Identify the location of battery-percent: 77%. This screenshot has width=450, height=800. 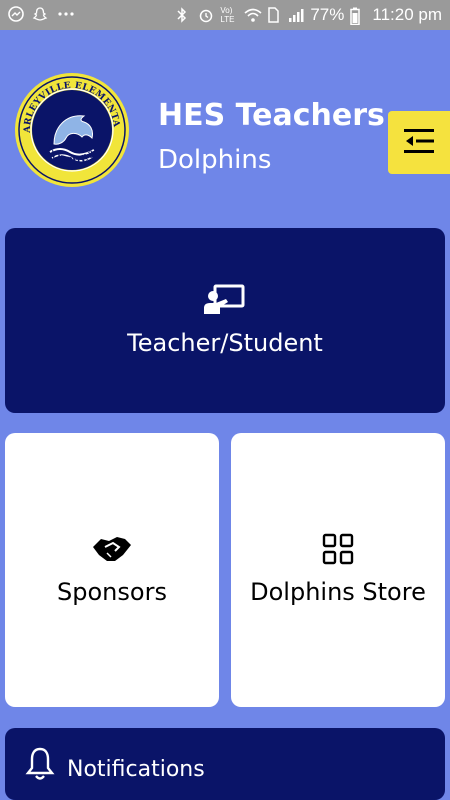
(327, 14).